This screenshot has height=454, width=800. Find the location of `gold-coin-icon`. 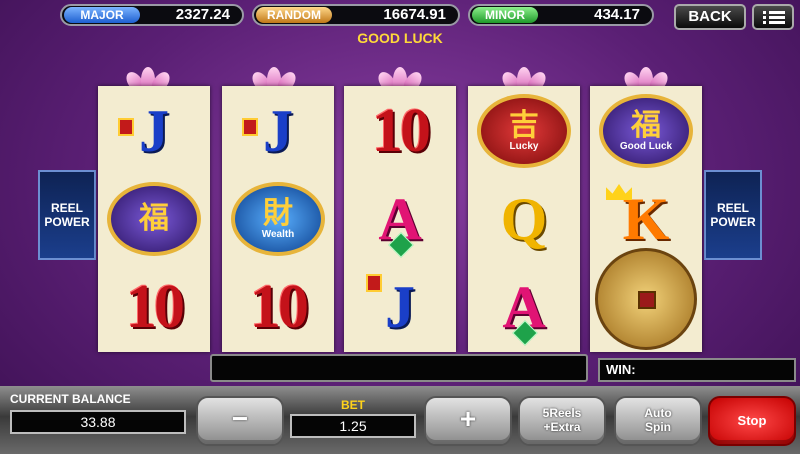

gold-coin-icon is located at coordinates (646, 299).